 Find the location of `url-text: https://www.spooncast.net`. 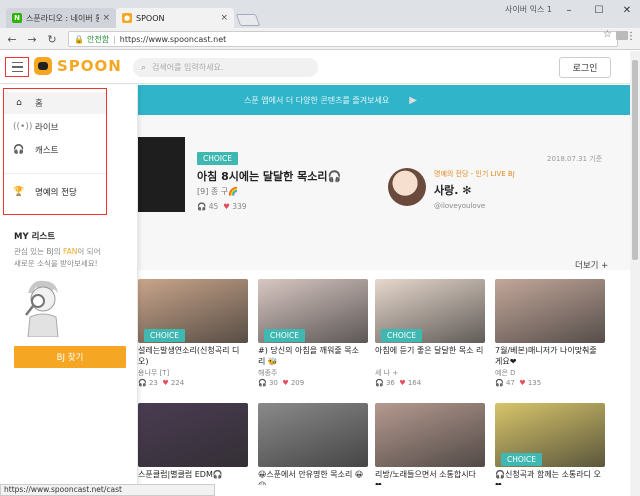

url-text: https://www.spooncast.net is located at coordinates (173, 39).